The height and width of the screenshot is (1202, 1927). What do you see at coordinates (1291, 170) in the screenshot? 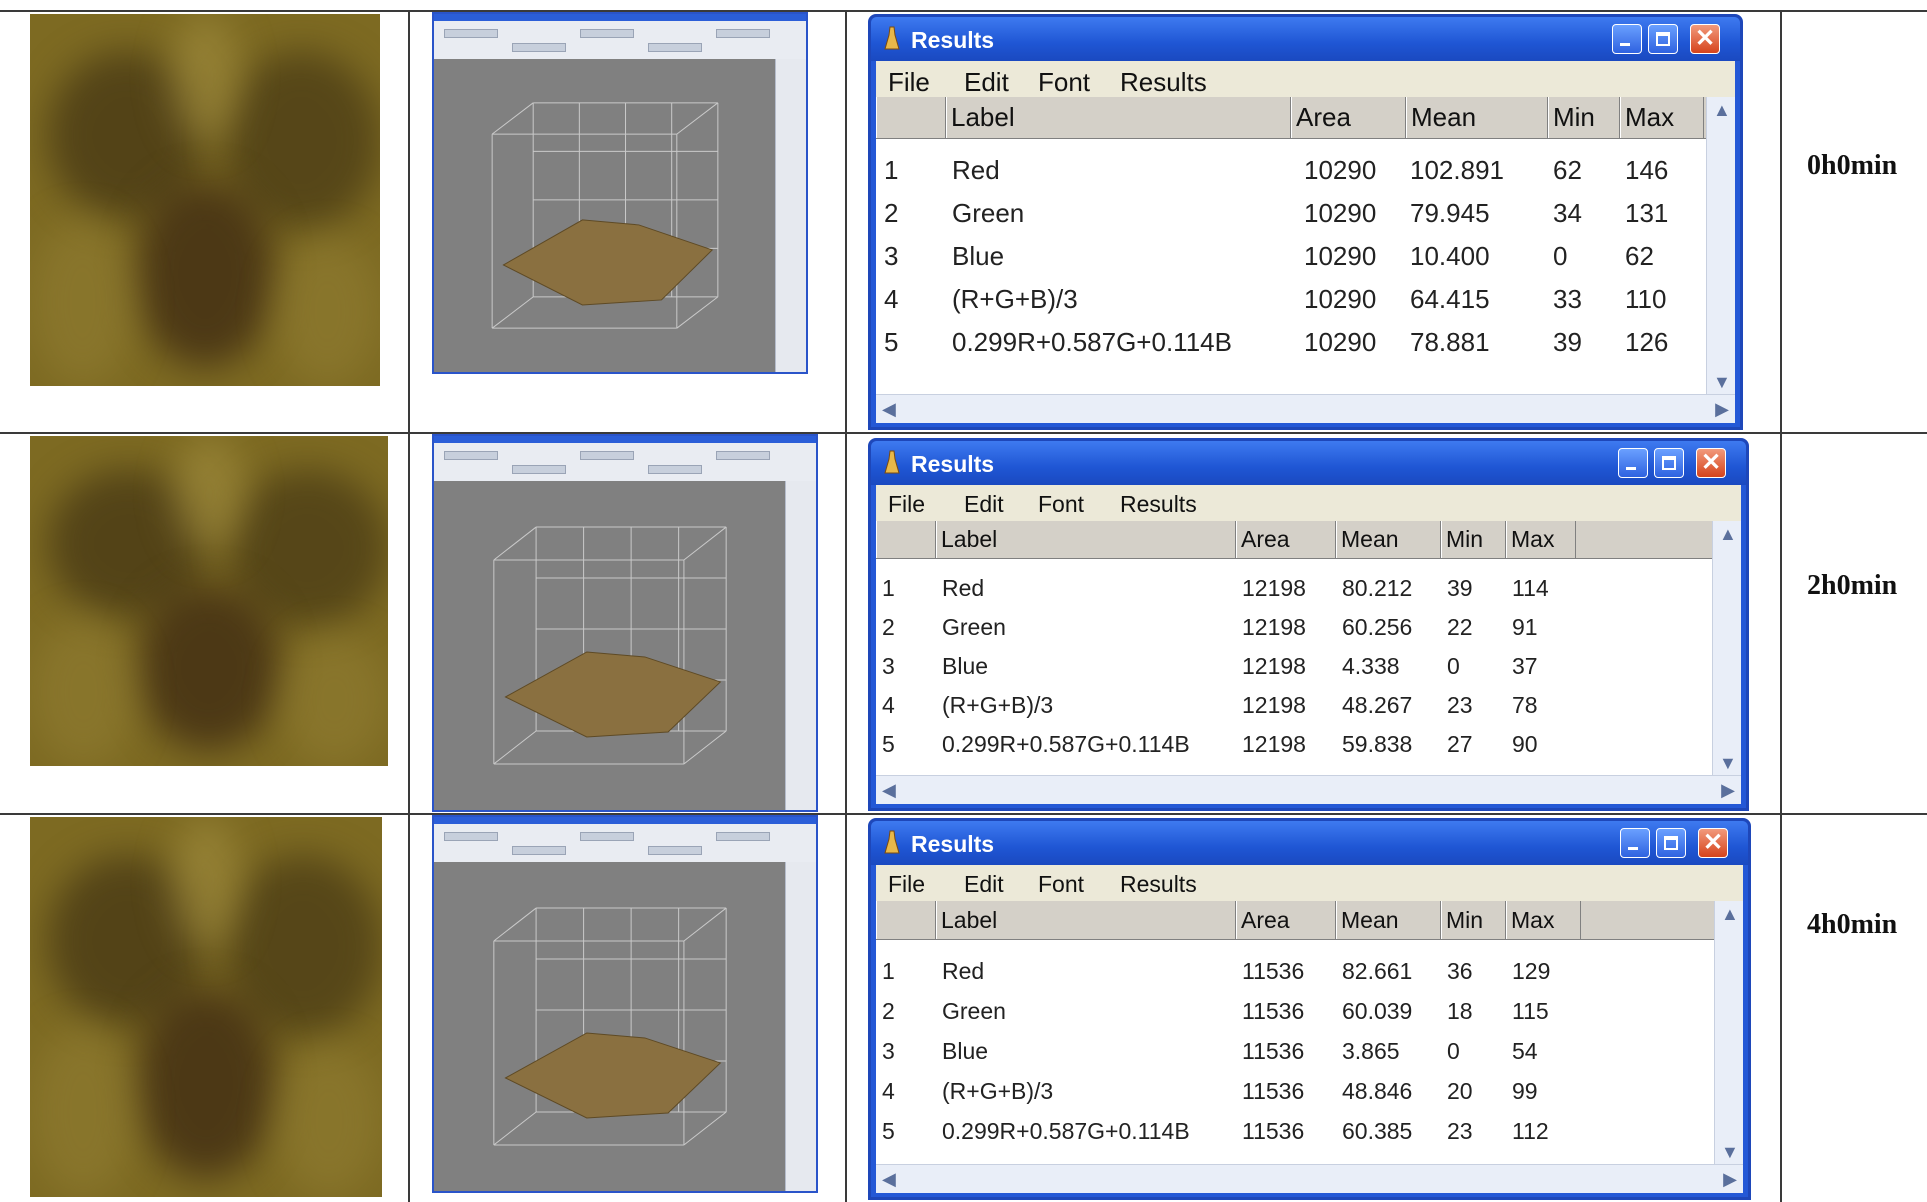
I see `table-row: 1 Red 10290 102.891 62 146` at bounding box center [1291, 170].